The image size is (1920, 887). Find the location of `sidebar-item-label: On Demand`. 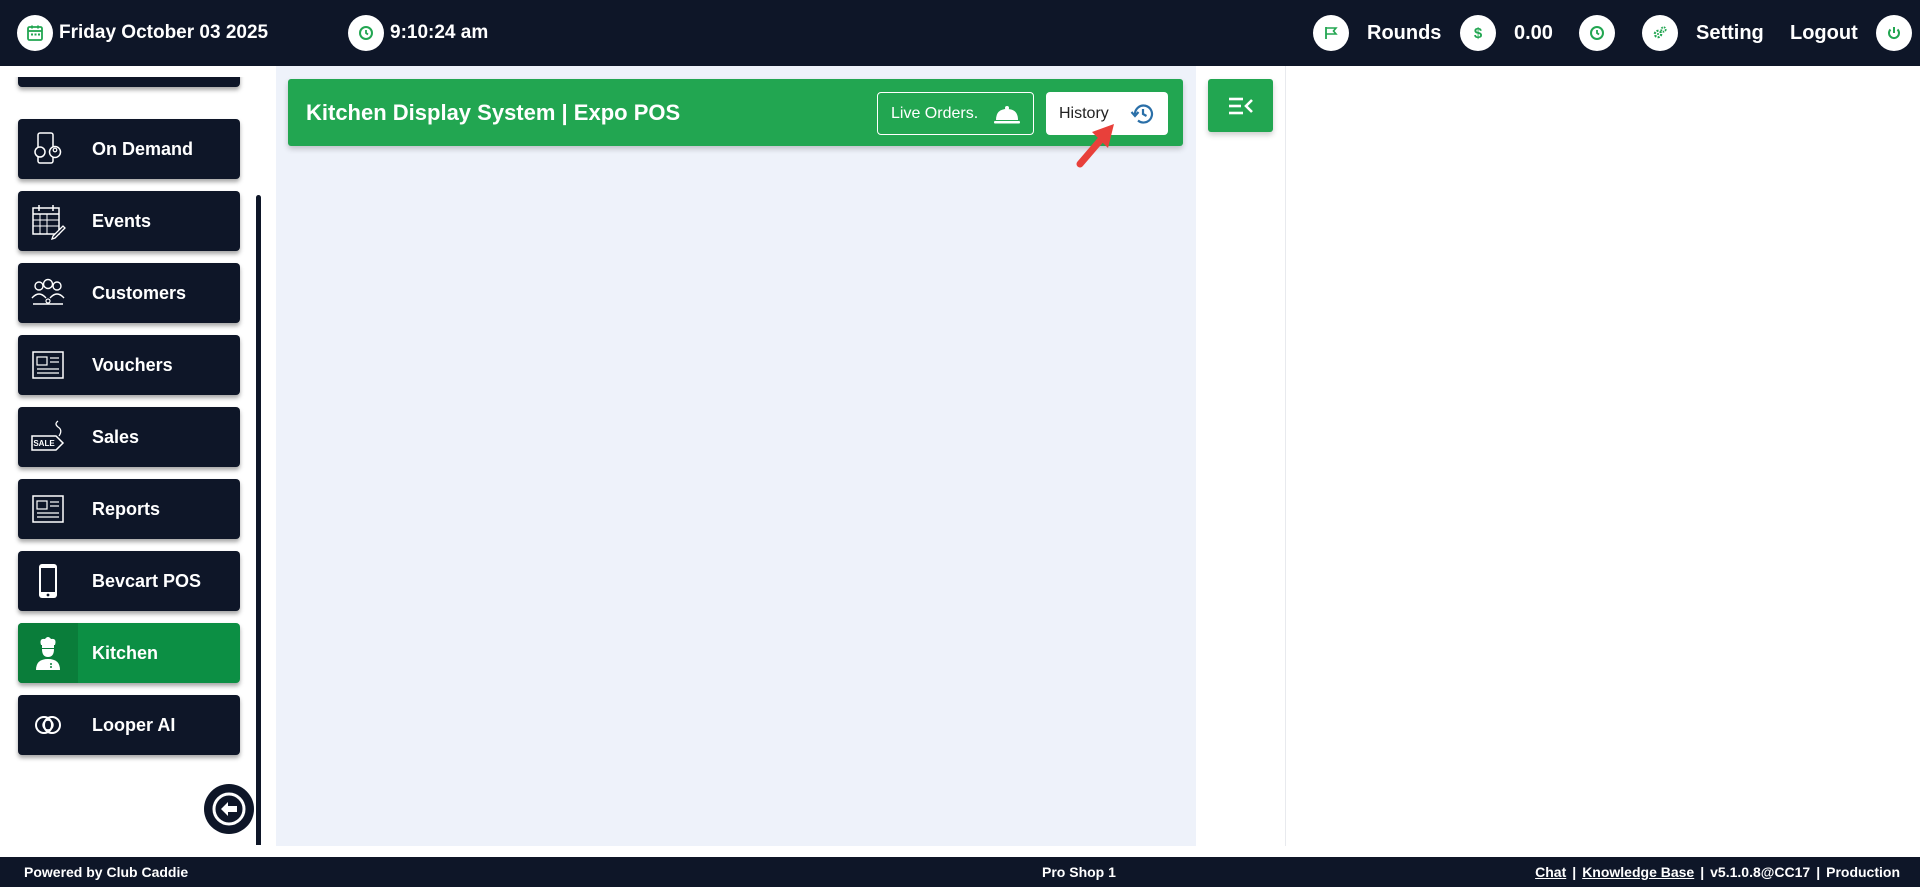

sidebar-item-label: On Demand is located at coordinates (143, 148).